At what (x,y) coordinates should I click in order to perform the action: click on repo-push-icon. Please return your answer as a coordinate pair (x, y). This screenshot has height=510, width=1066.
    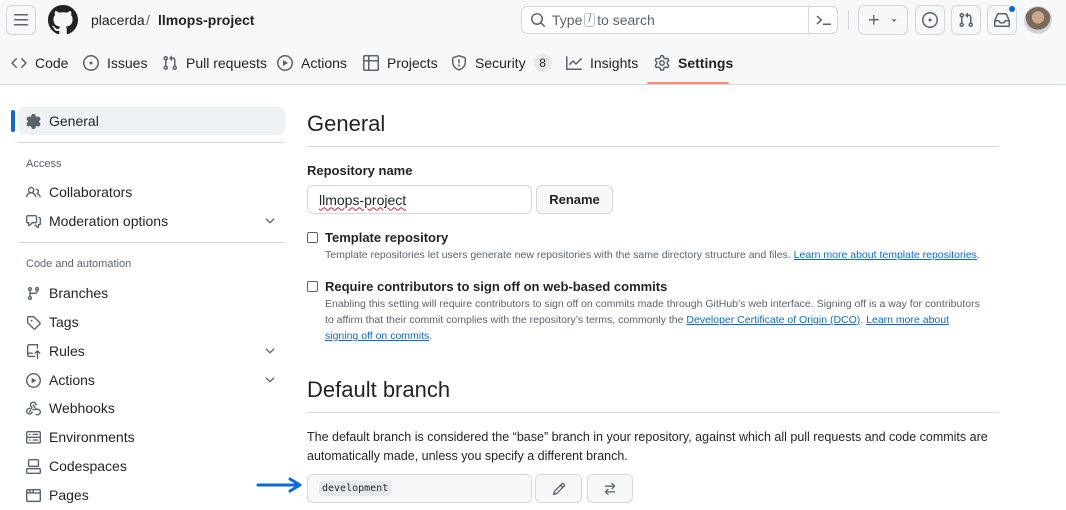
    Looking at the image, I should click on (33, 351).